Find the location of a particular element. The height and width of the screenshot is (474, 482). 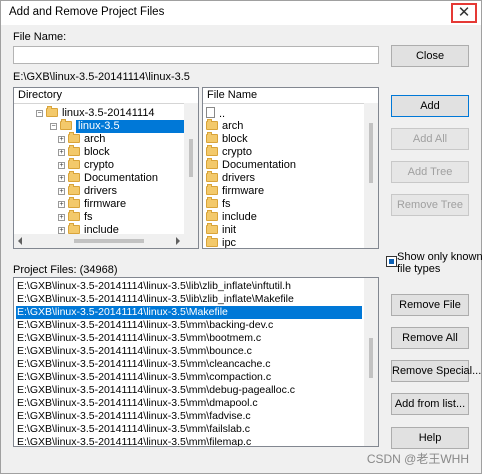

close-button: Close is located at coordinates (430, 56).